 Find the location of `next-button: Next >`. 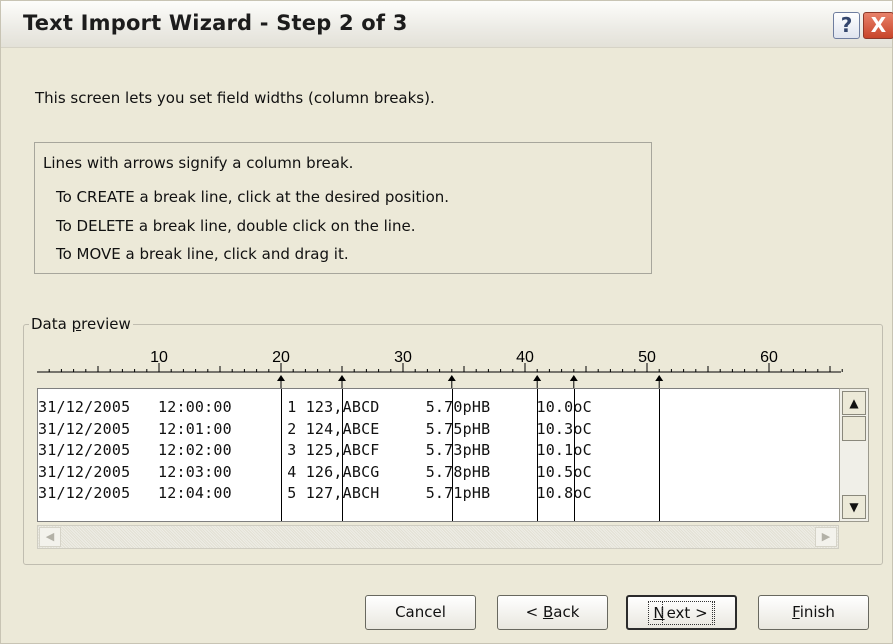

next-button: Next > is located at coordinates (681, 612).